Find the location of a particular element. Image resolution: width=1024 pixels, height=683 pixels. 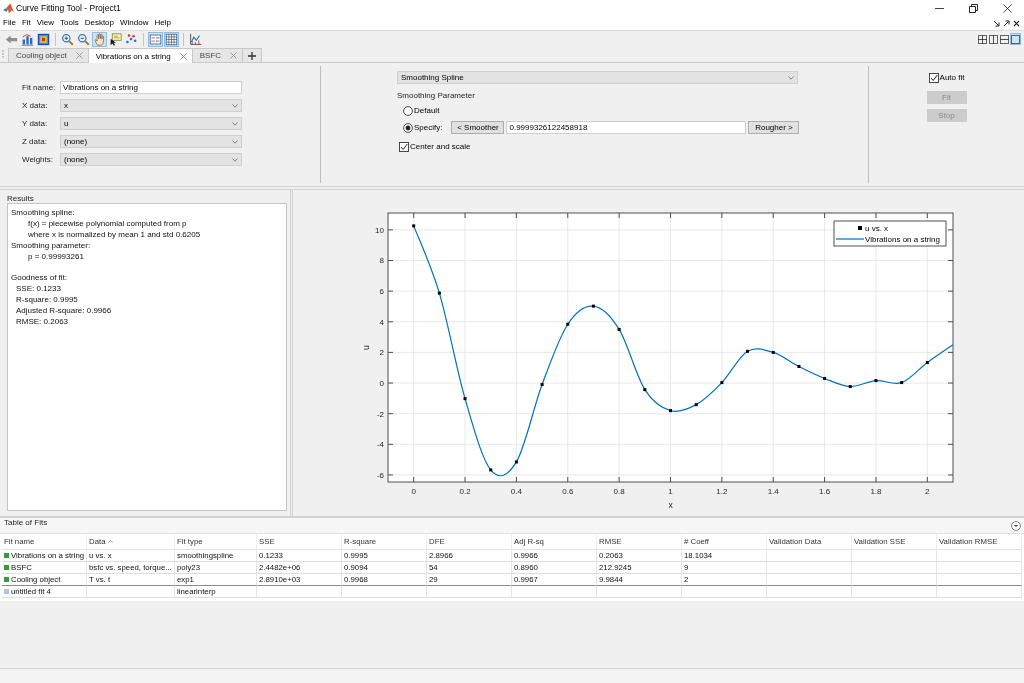

color-map-icon is located at coordinates (43, 39).